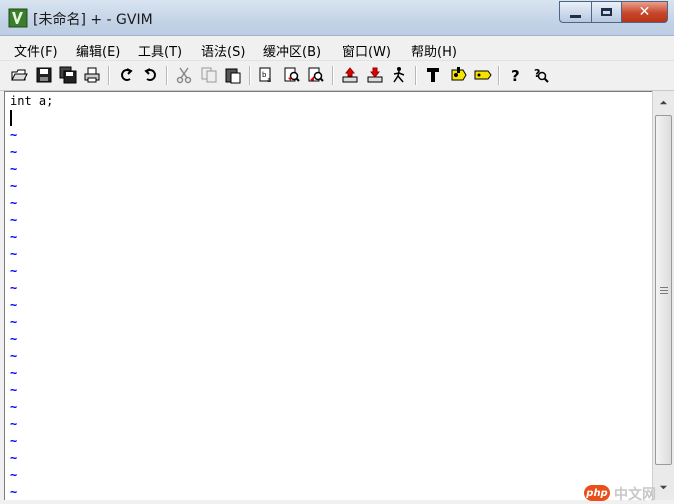 This screenshot has height=504, width=674. I want to click on minimize-icon, so click(575, 16).